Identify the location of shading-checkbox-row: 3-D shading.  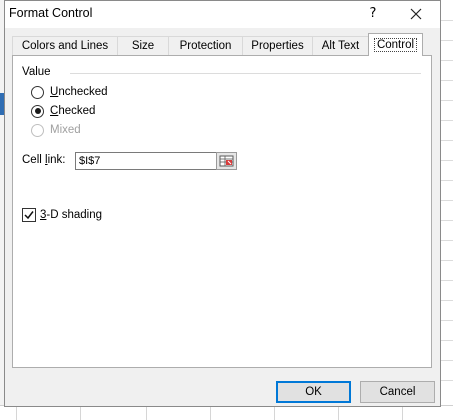
(62, 215).